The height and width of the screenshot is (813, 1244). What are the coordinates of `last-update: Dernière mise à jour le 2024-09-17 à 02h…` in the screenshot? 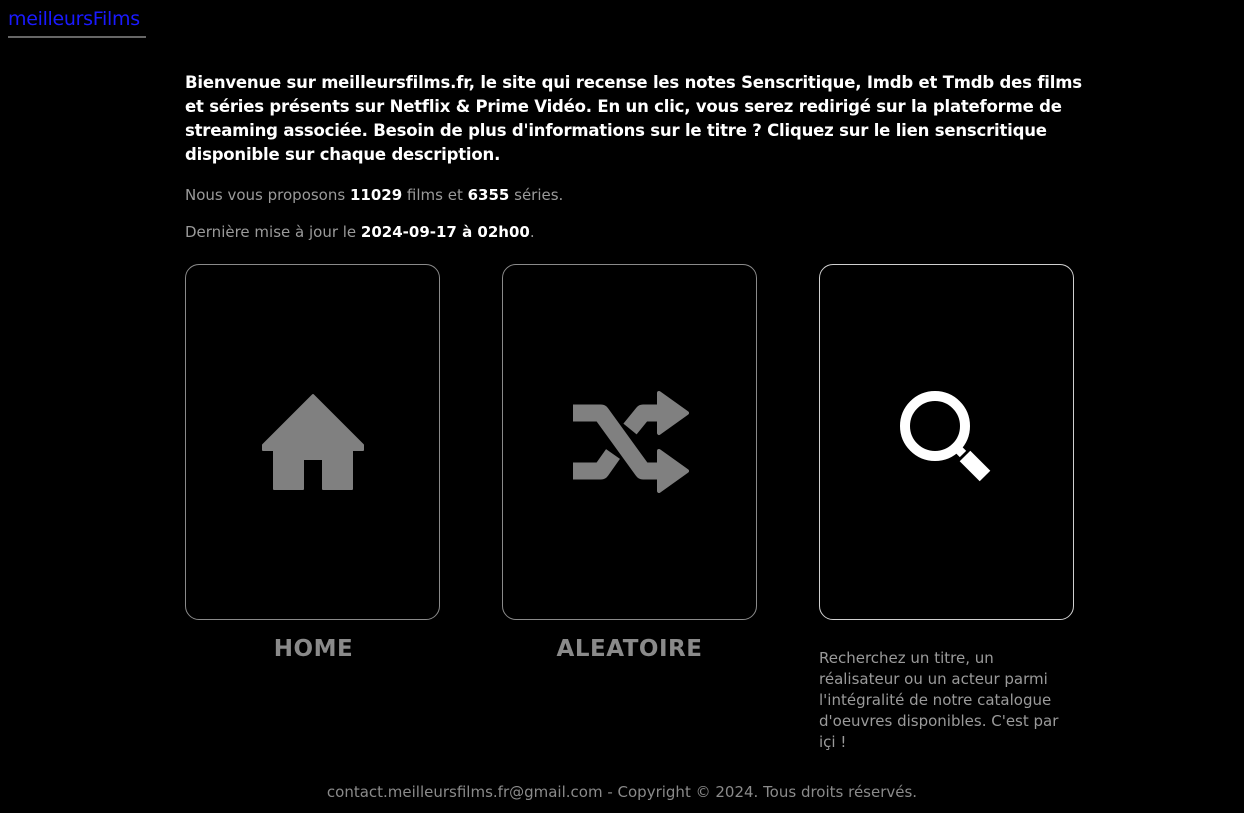 It's located at (360, 232).